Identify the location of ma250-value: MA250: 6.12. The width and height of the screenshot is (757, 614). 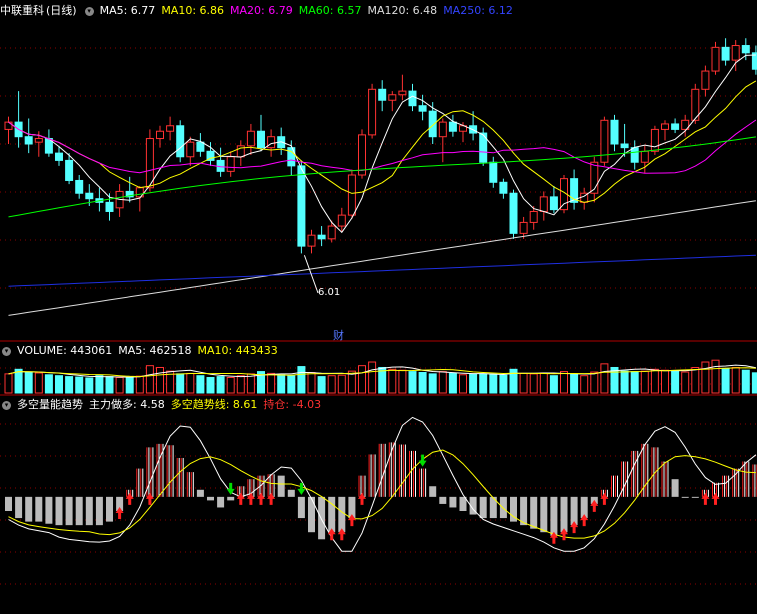
(478, 10).